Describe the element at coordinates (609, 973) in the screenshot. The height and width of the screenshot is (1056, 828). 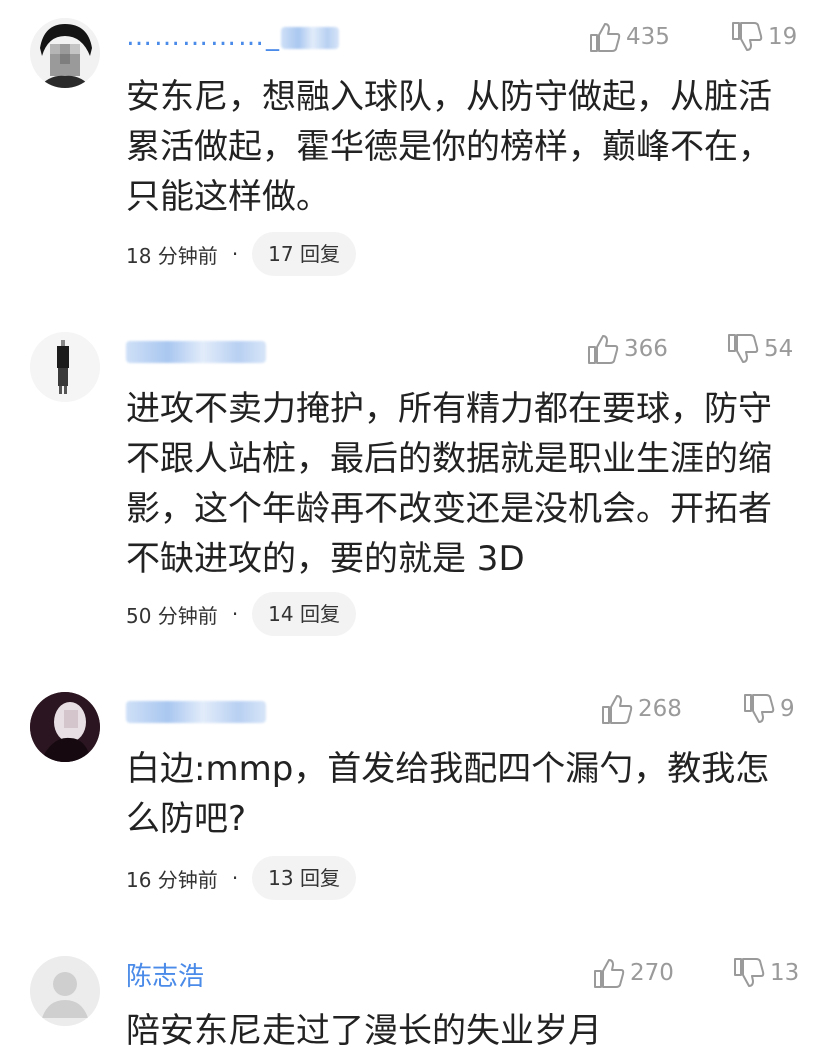
I see `thumbs-up-icon` at that location.